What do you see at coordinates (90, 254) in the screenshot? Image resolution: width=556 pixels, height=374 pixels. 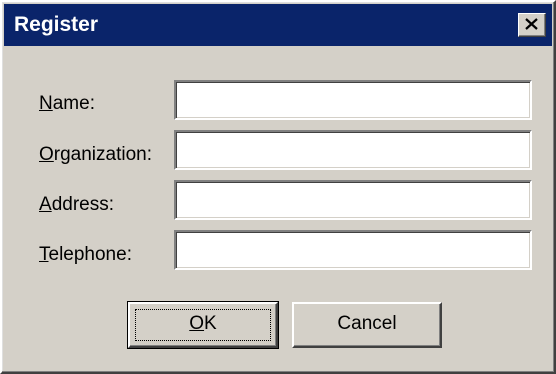 I see `telephone-label-rest: elephone:` at bounding box center [90, 254].